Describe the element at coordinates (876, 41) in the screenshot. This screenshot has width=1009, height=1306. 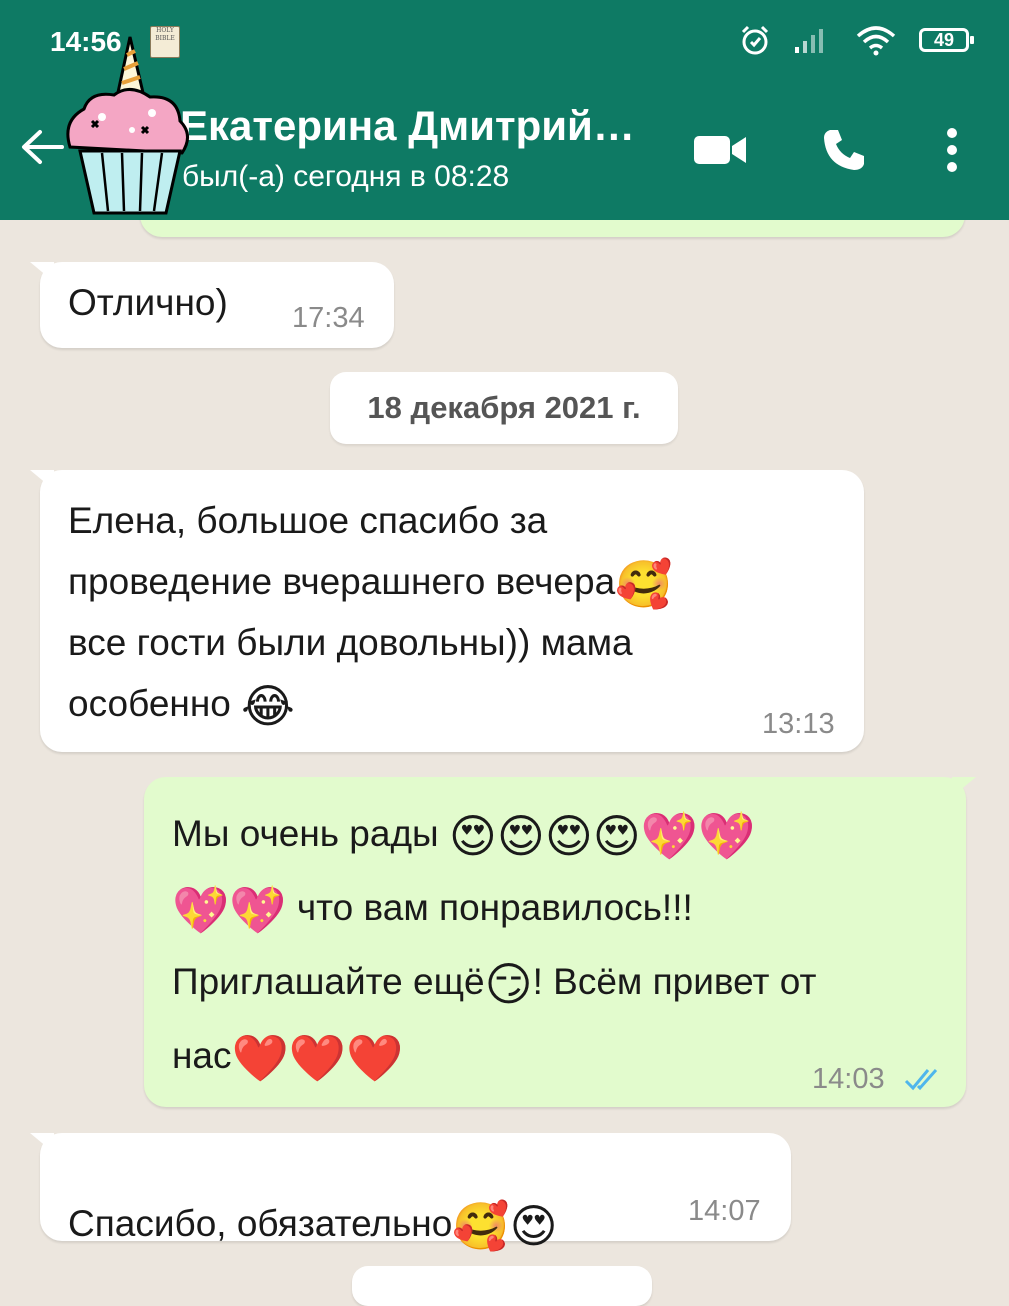
I see `wifi-icon` at that location.